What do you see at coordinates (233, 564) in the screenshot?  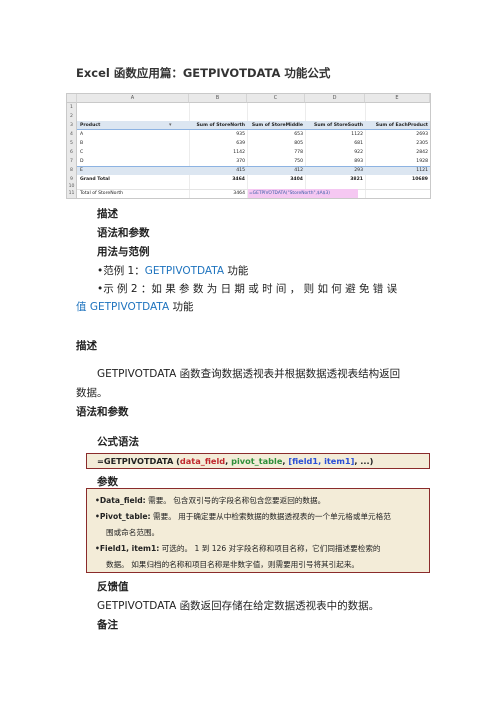 I see `param-field-item-cont: 数据。 如果归档的名称和项目名称是非数字值，则需要用引号将其引起来。` at bounding box center [233, 564].